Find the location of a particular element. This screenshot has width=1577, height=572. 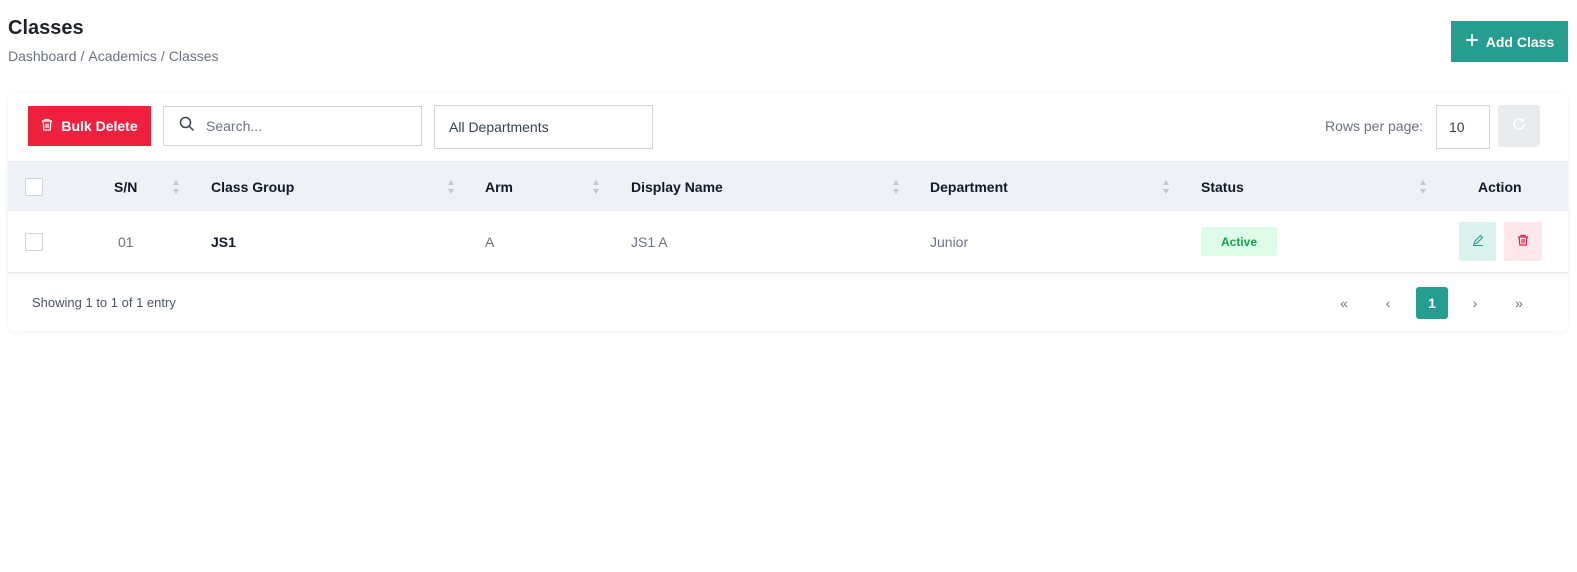

page-title: Classes is located at coordinates (46, 28).